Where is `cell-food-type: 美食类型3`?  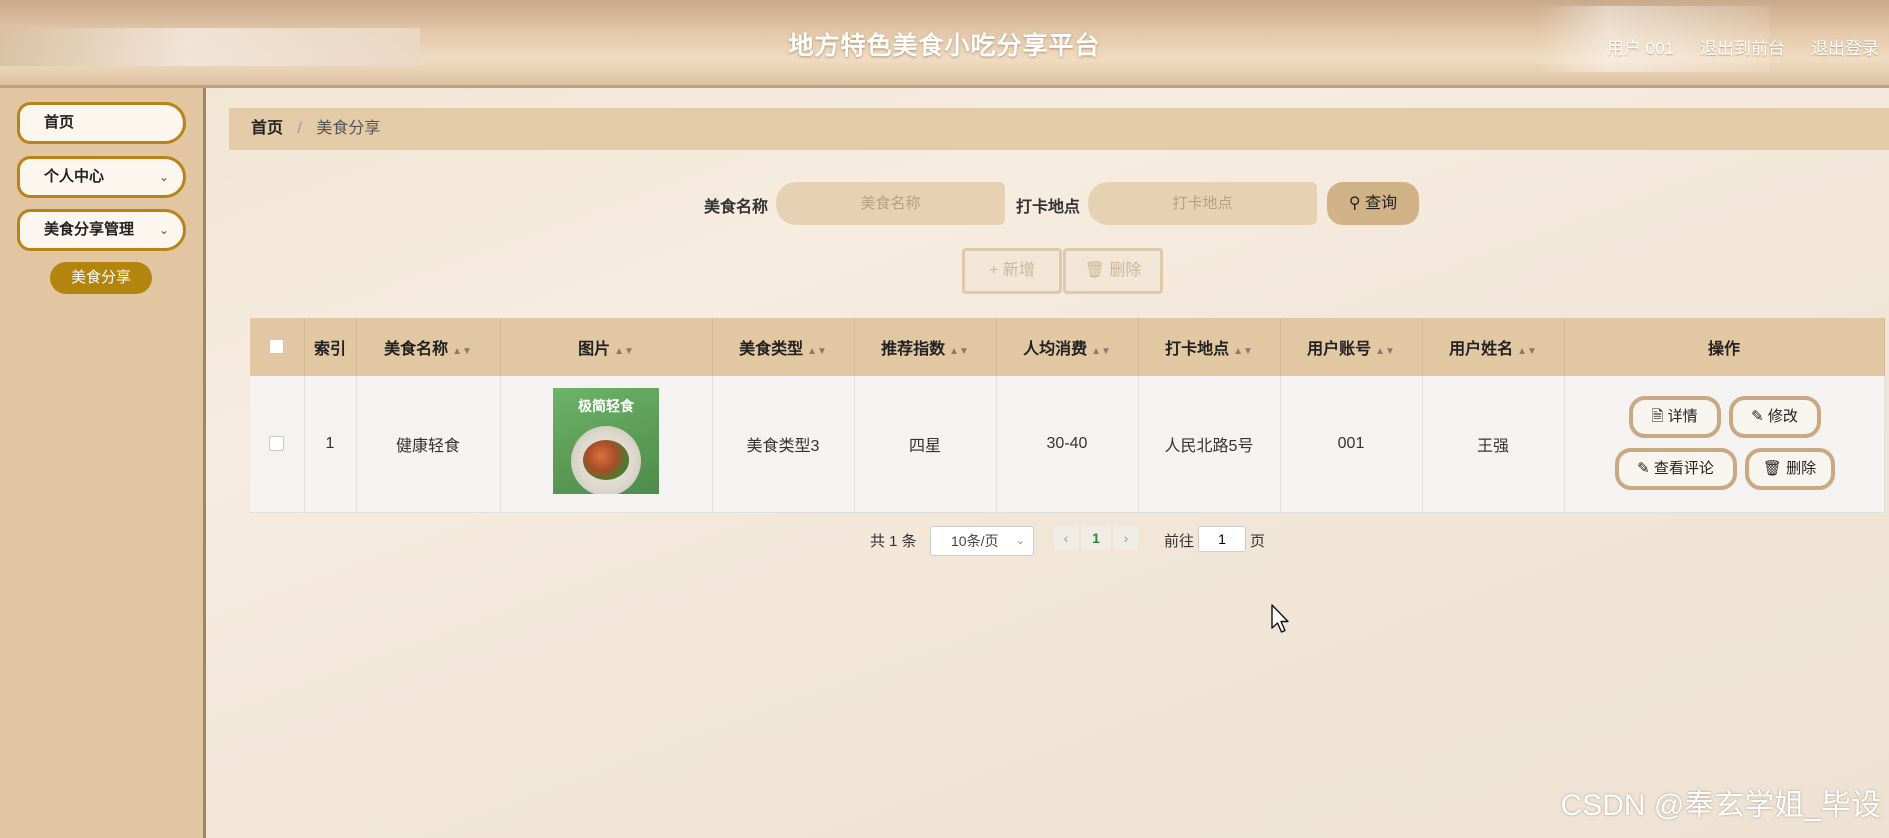 cell-food-type: 美食类型3 is located at coordinates (783, 444).